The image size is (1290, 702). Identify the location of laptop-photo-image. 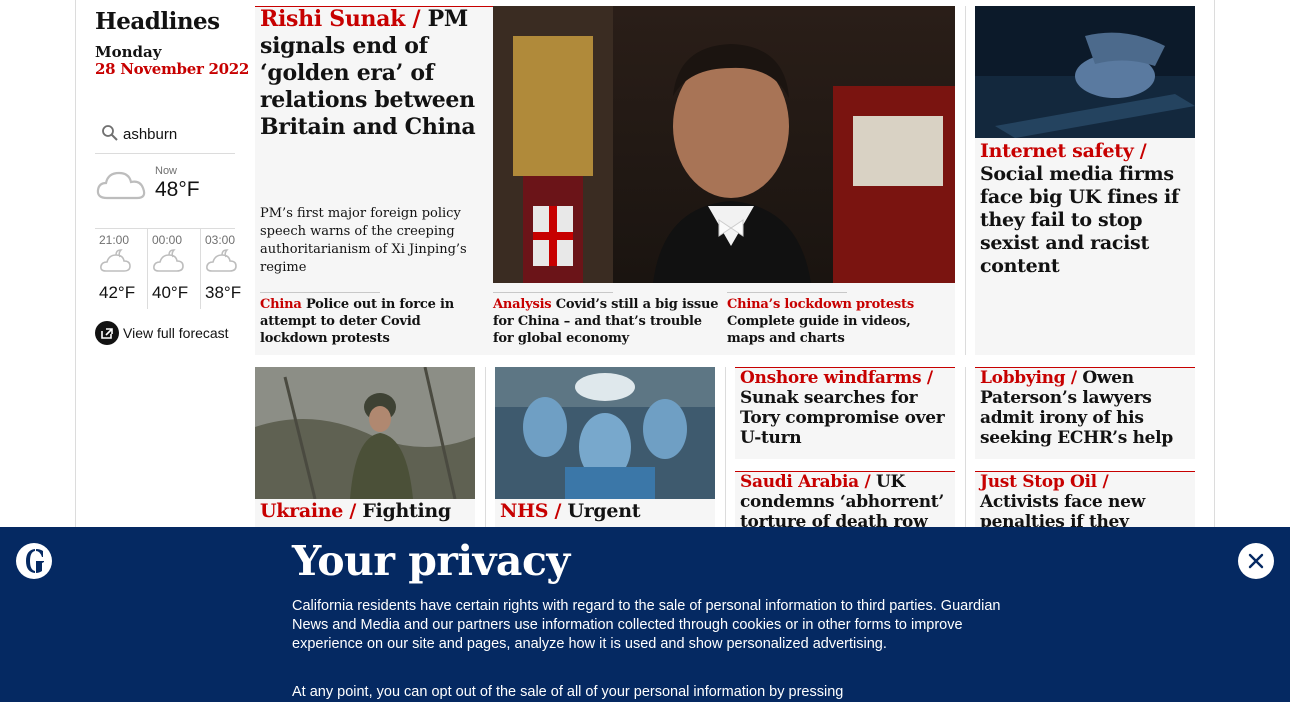
(1085, 72).